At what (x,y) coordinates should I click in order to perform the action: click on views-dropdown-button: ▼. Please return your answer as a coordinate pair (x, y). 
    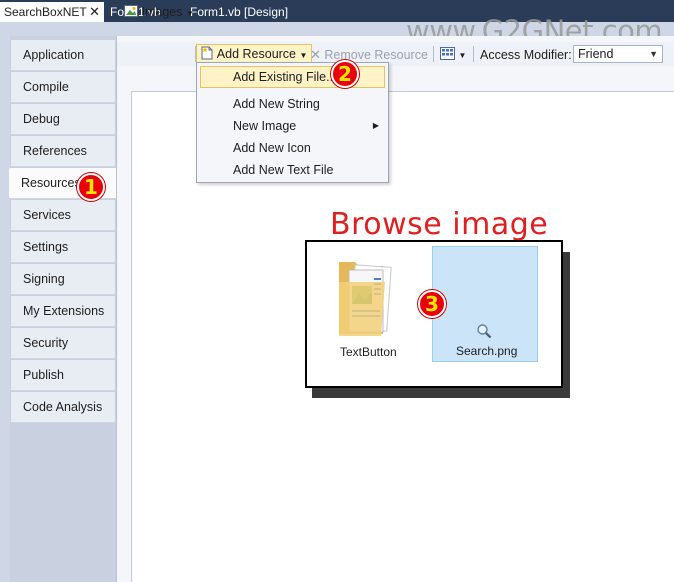
    Looking at the image, I should click on (453, 54).